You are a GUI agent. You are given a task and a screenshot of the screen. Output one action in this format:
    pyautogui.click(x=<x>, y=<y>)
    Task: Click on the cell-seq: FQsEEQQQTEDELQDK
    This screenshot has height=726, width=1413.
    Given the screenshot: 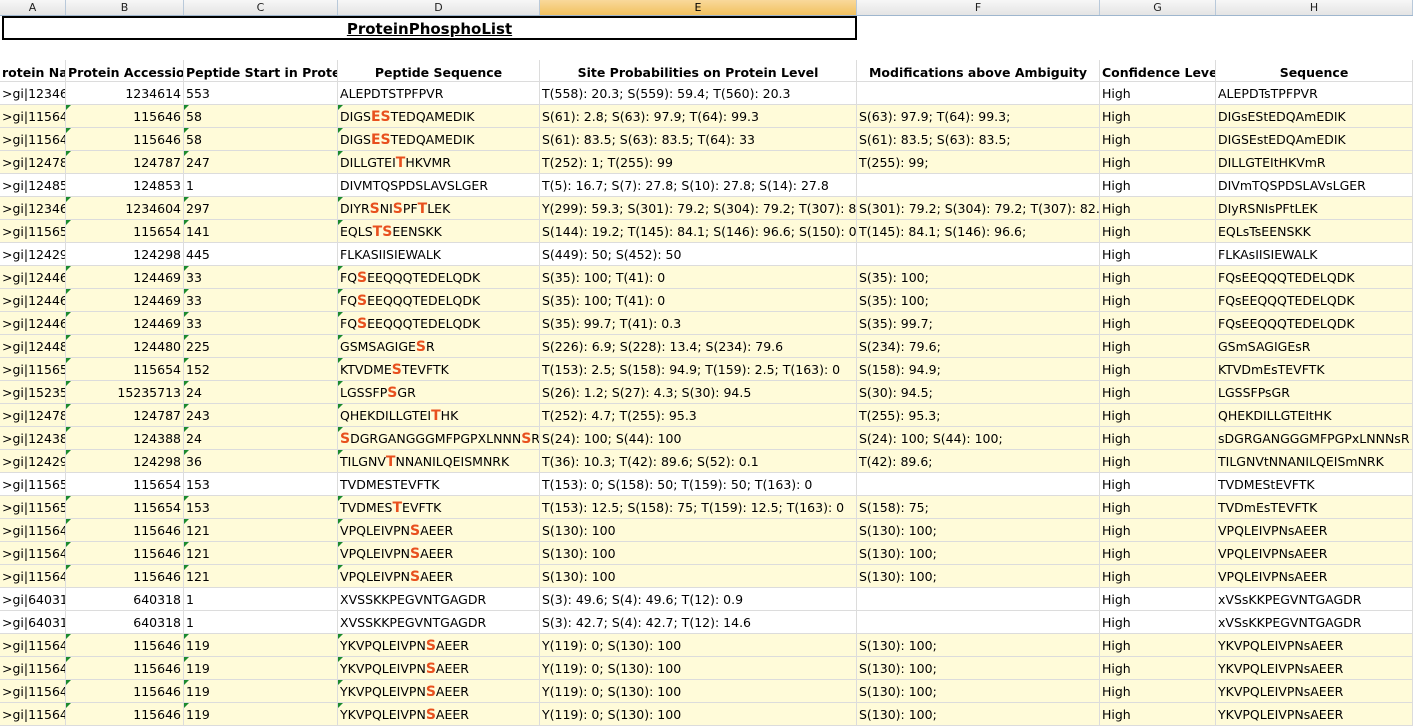 What is the action you would take?
    pyautogui.click(x=1314, y=277)
    